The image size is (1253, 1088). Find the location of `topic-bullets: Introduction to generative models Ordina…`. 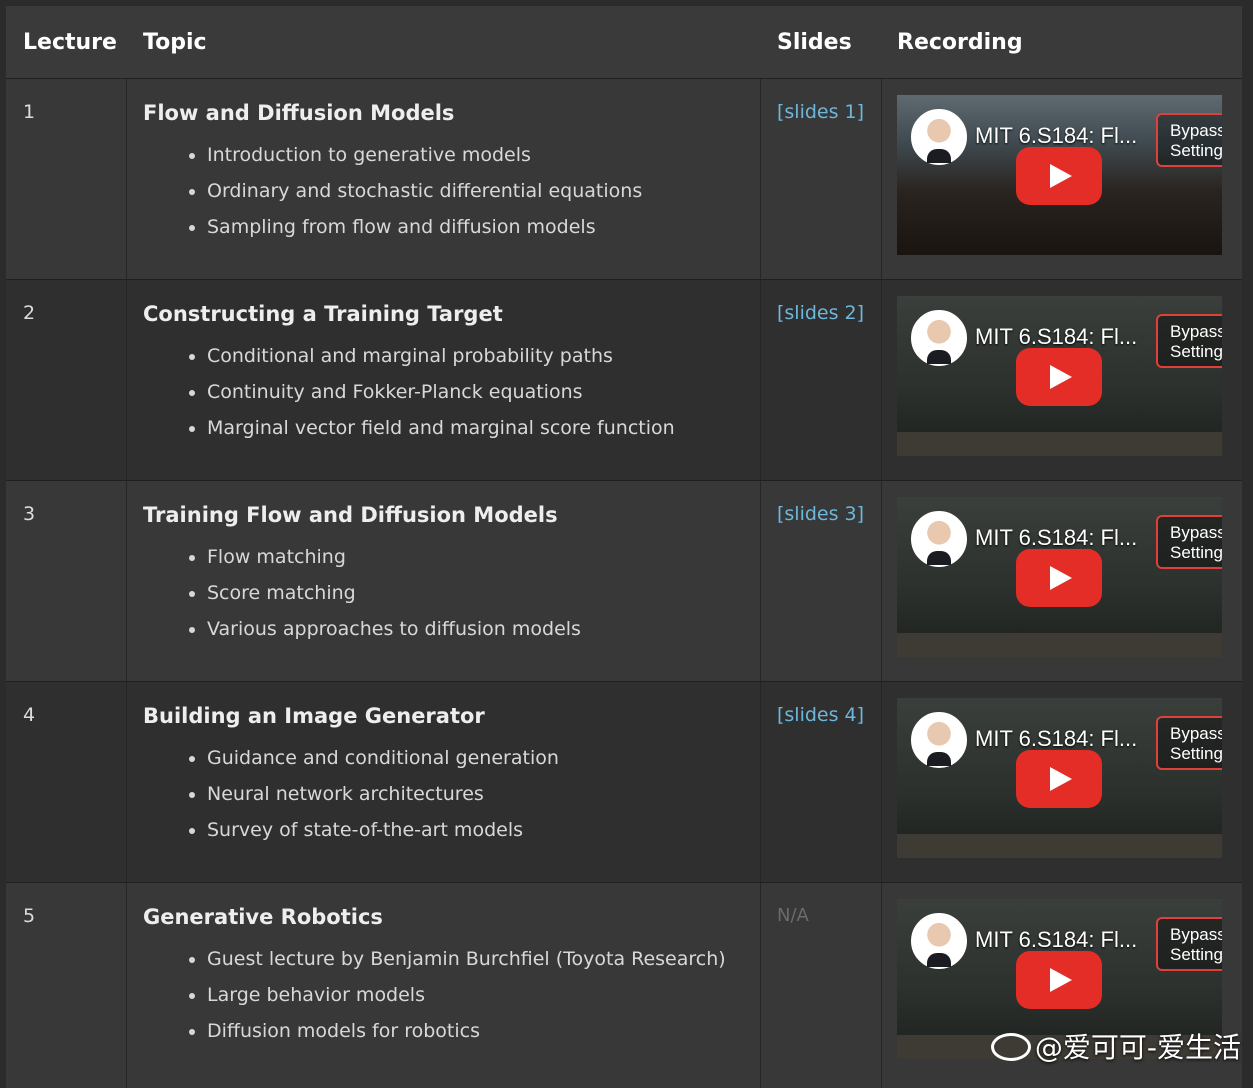

topic-bullets: Introduction to generative models Ordina… is located at coordinates (451, 191).